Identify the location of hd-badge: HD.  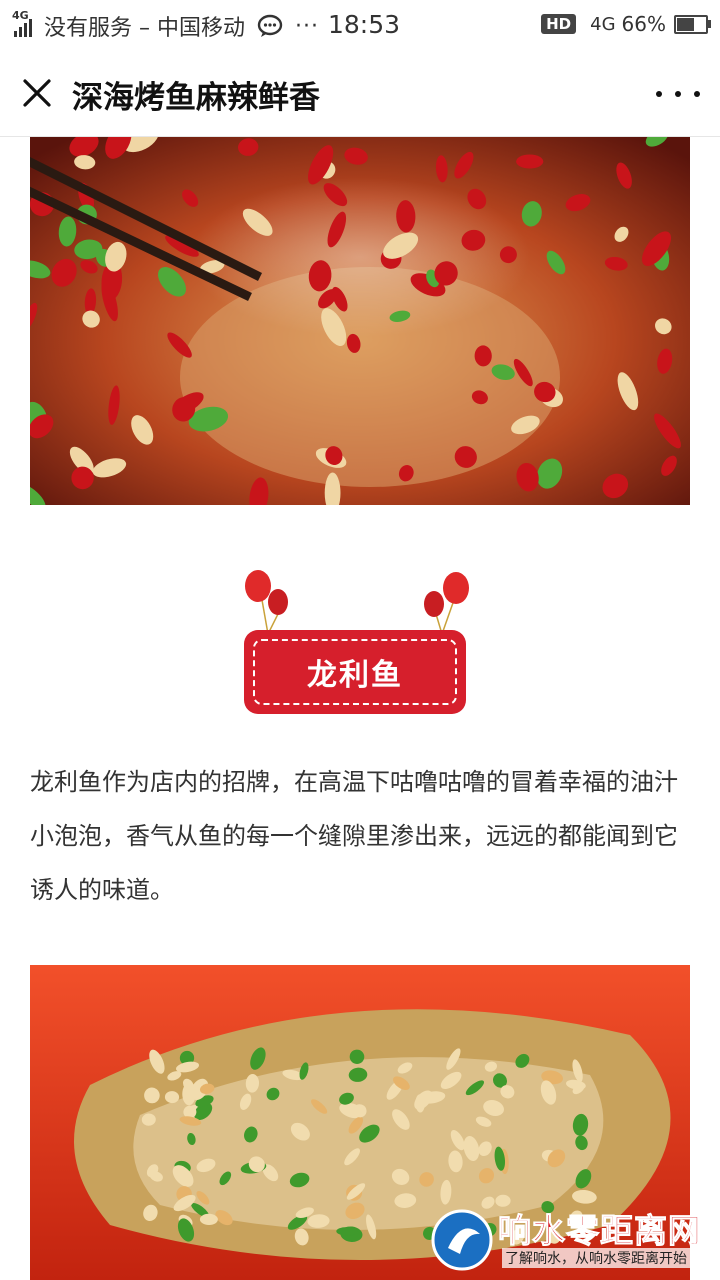
(559, 24).